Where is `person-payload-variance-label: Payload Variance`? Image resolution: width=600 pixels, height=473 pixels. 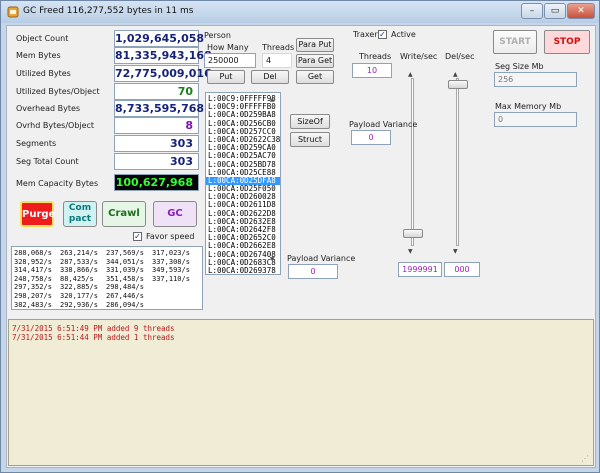 person-payload-variance-label: Payload Variance is located at coordinates (321, 258).